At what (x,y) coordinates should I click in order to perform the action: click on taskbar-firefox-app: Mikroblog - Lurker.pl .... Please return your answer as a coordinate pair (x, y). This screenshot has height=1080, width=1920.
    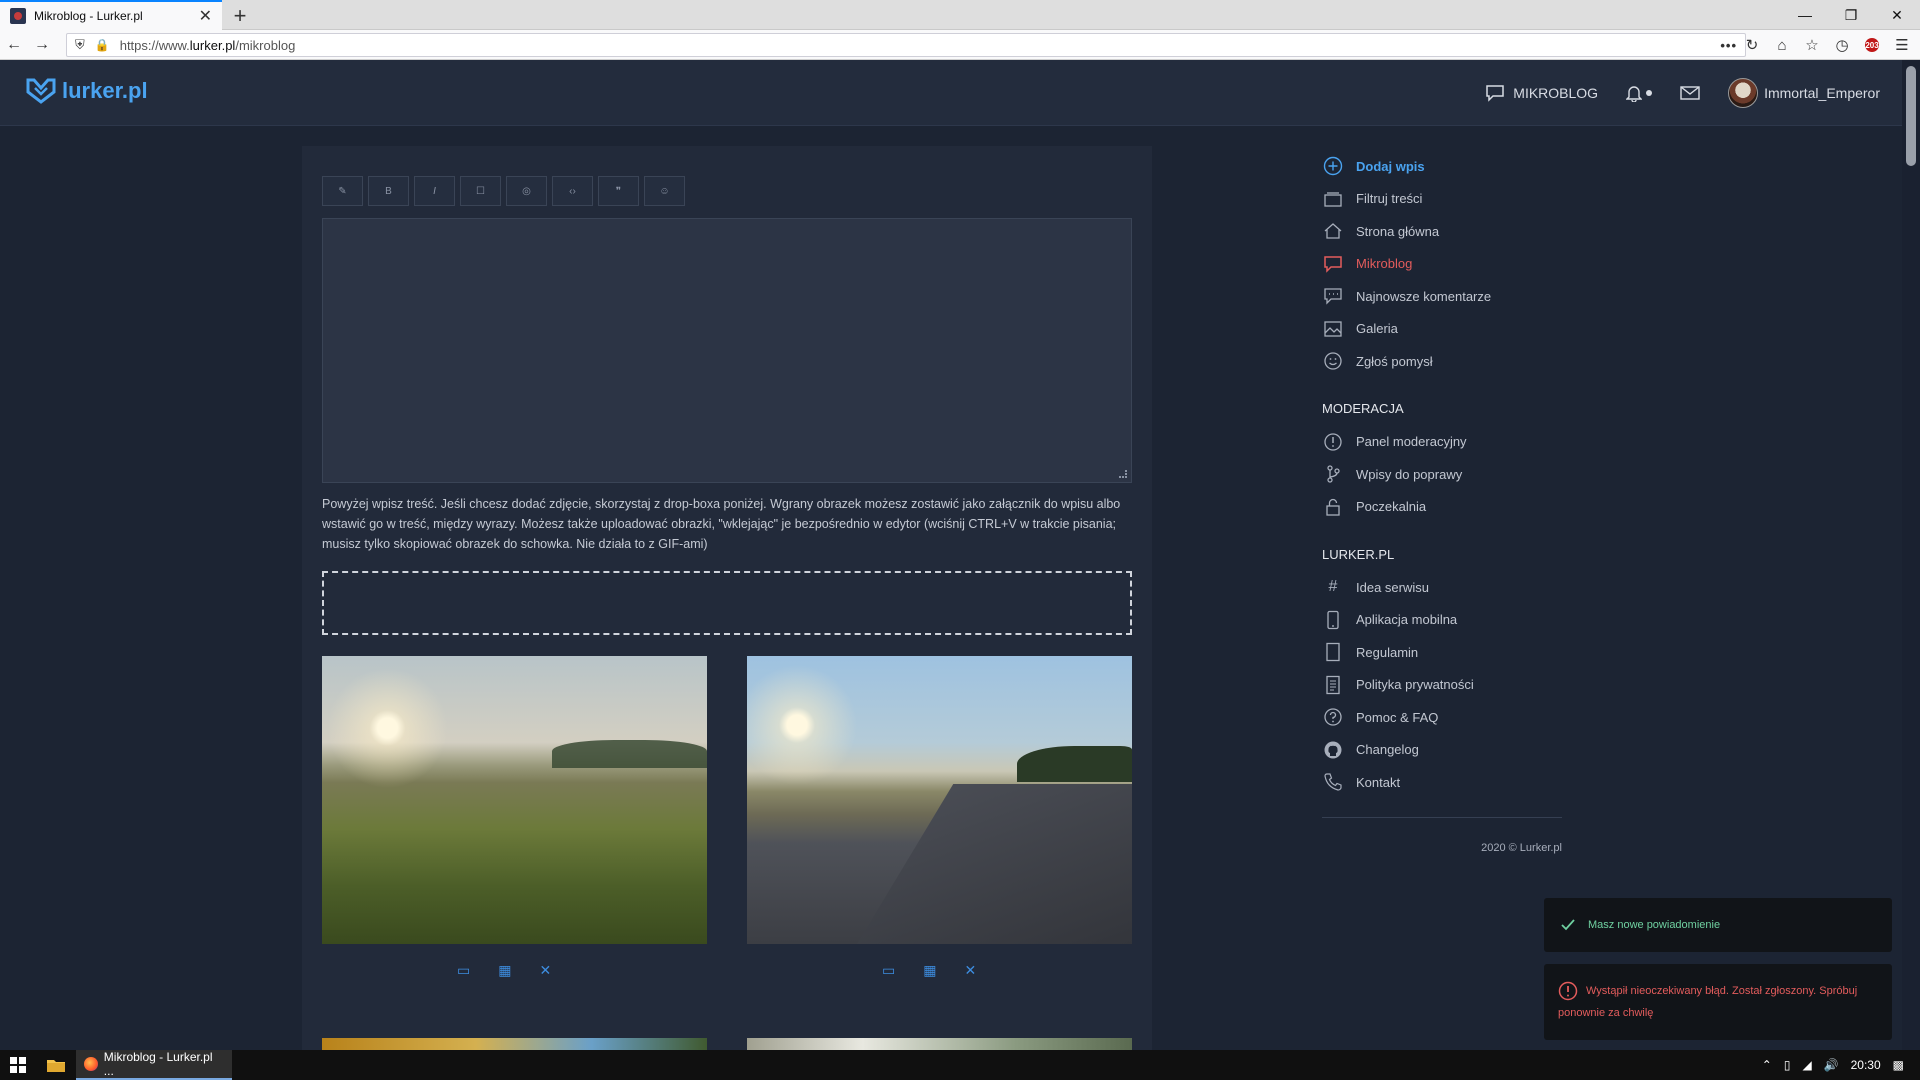
    Looking at the image, I should click on (154, 1065).